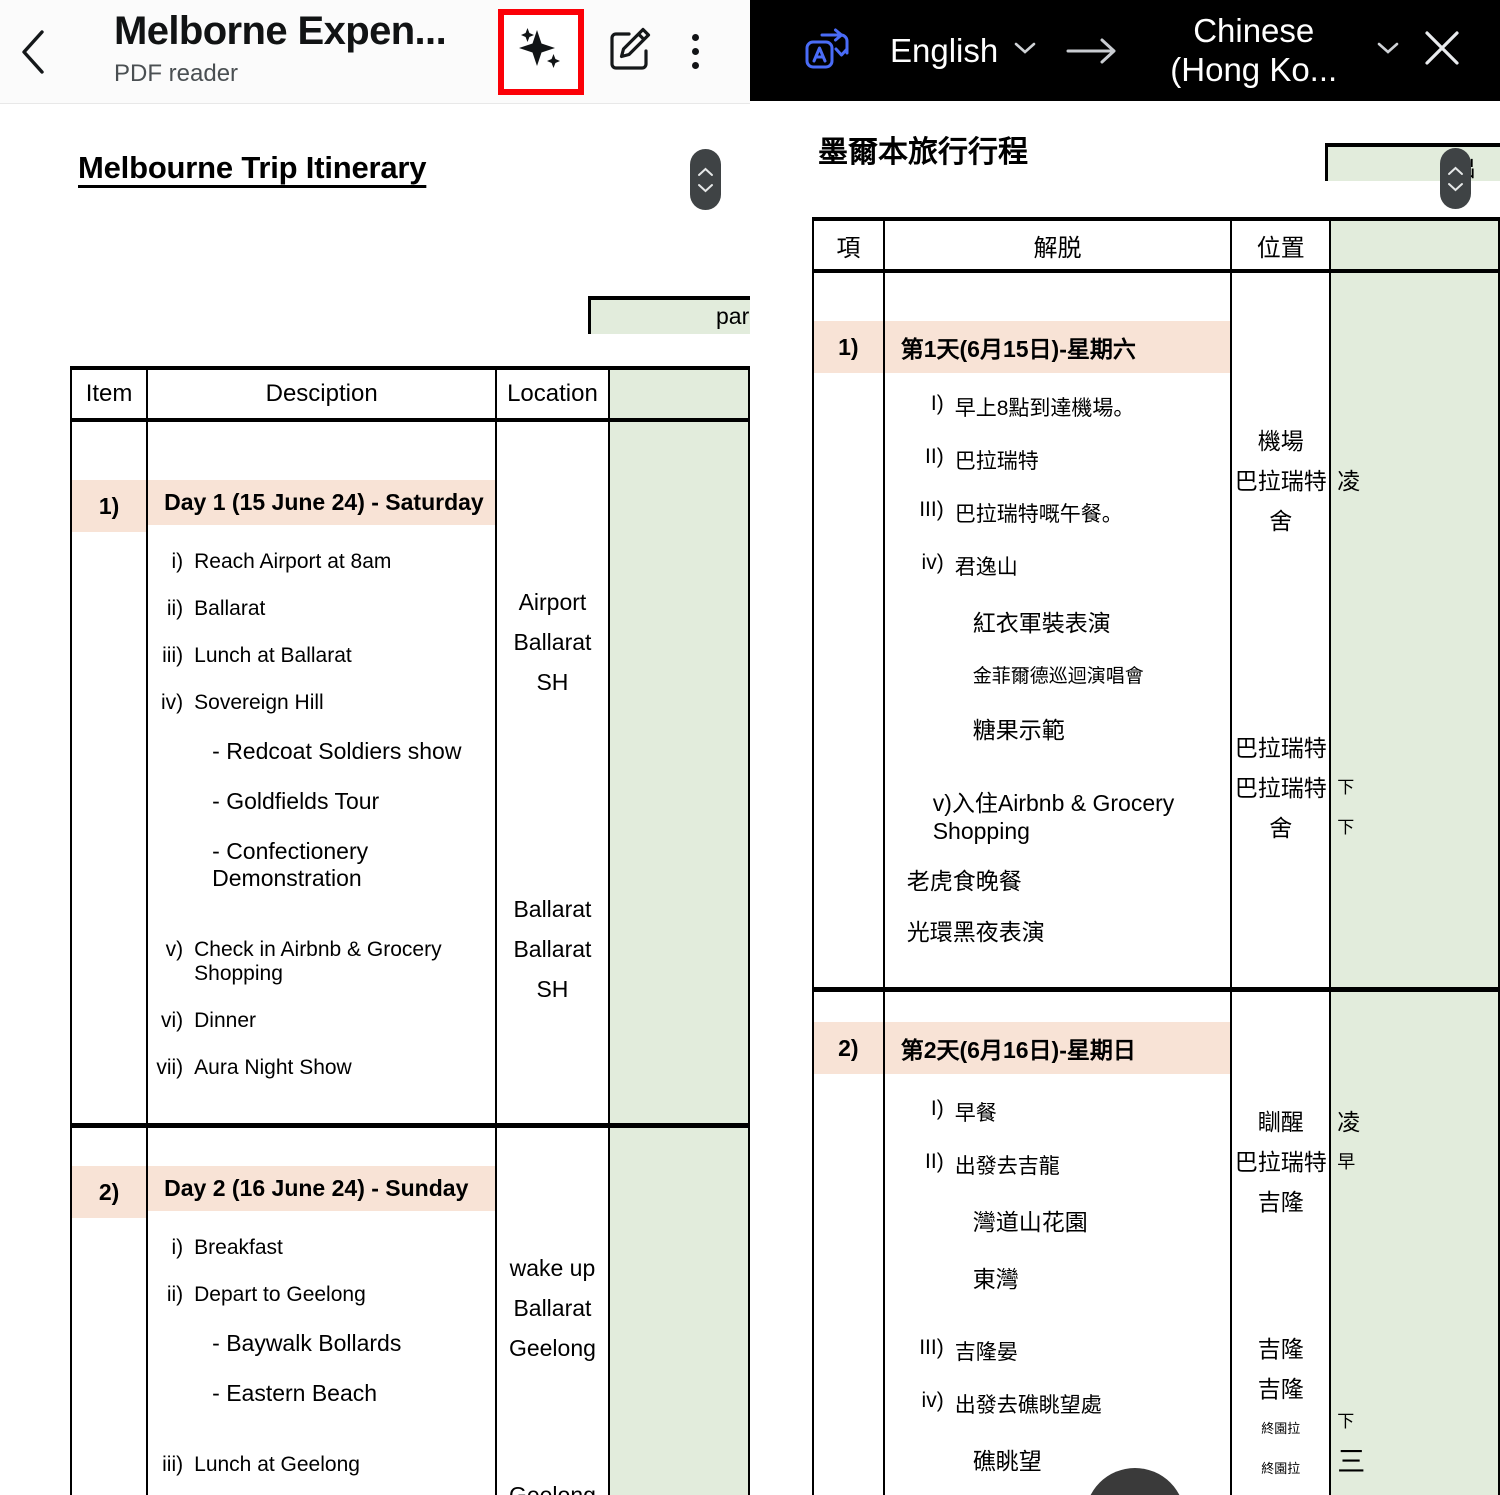  Describe the element at coordinates (1412, 162) in the screenshot. I see `partial-column-header-cell: 出` at that location.